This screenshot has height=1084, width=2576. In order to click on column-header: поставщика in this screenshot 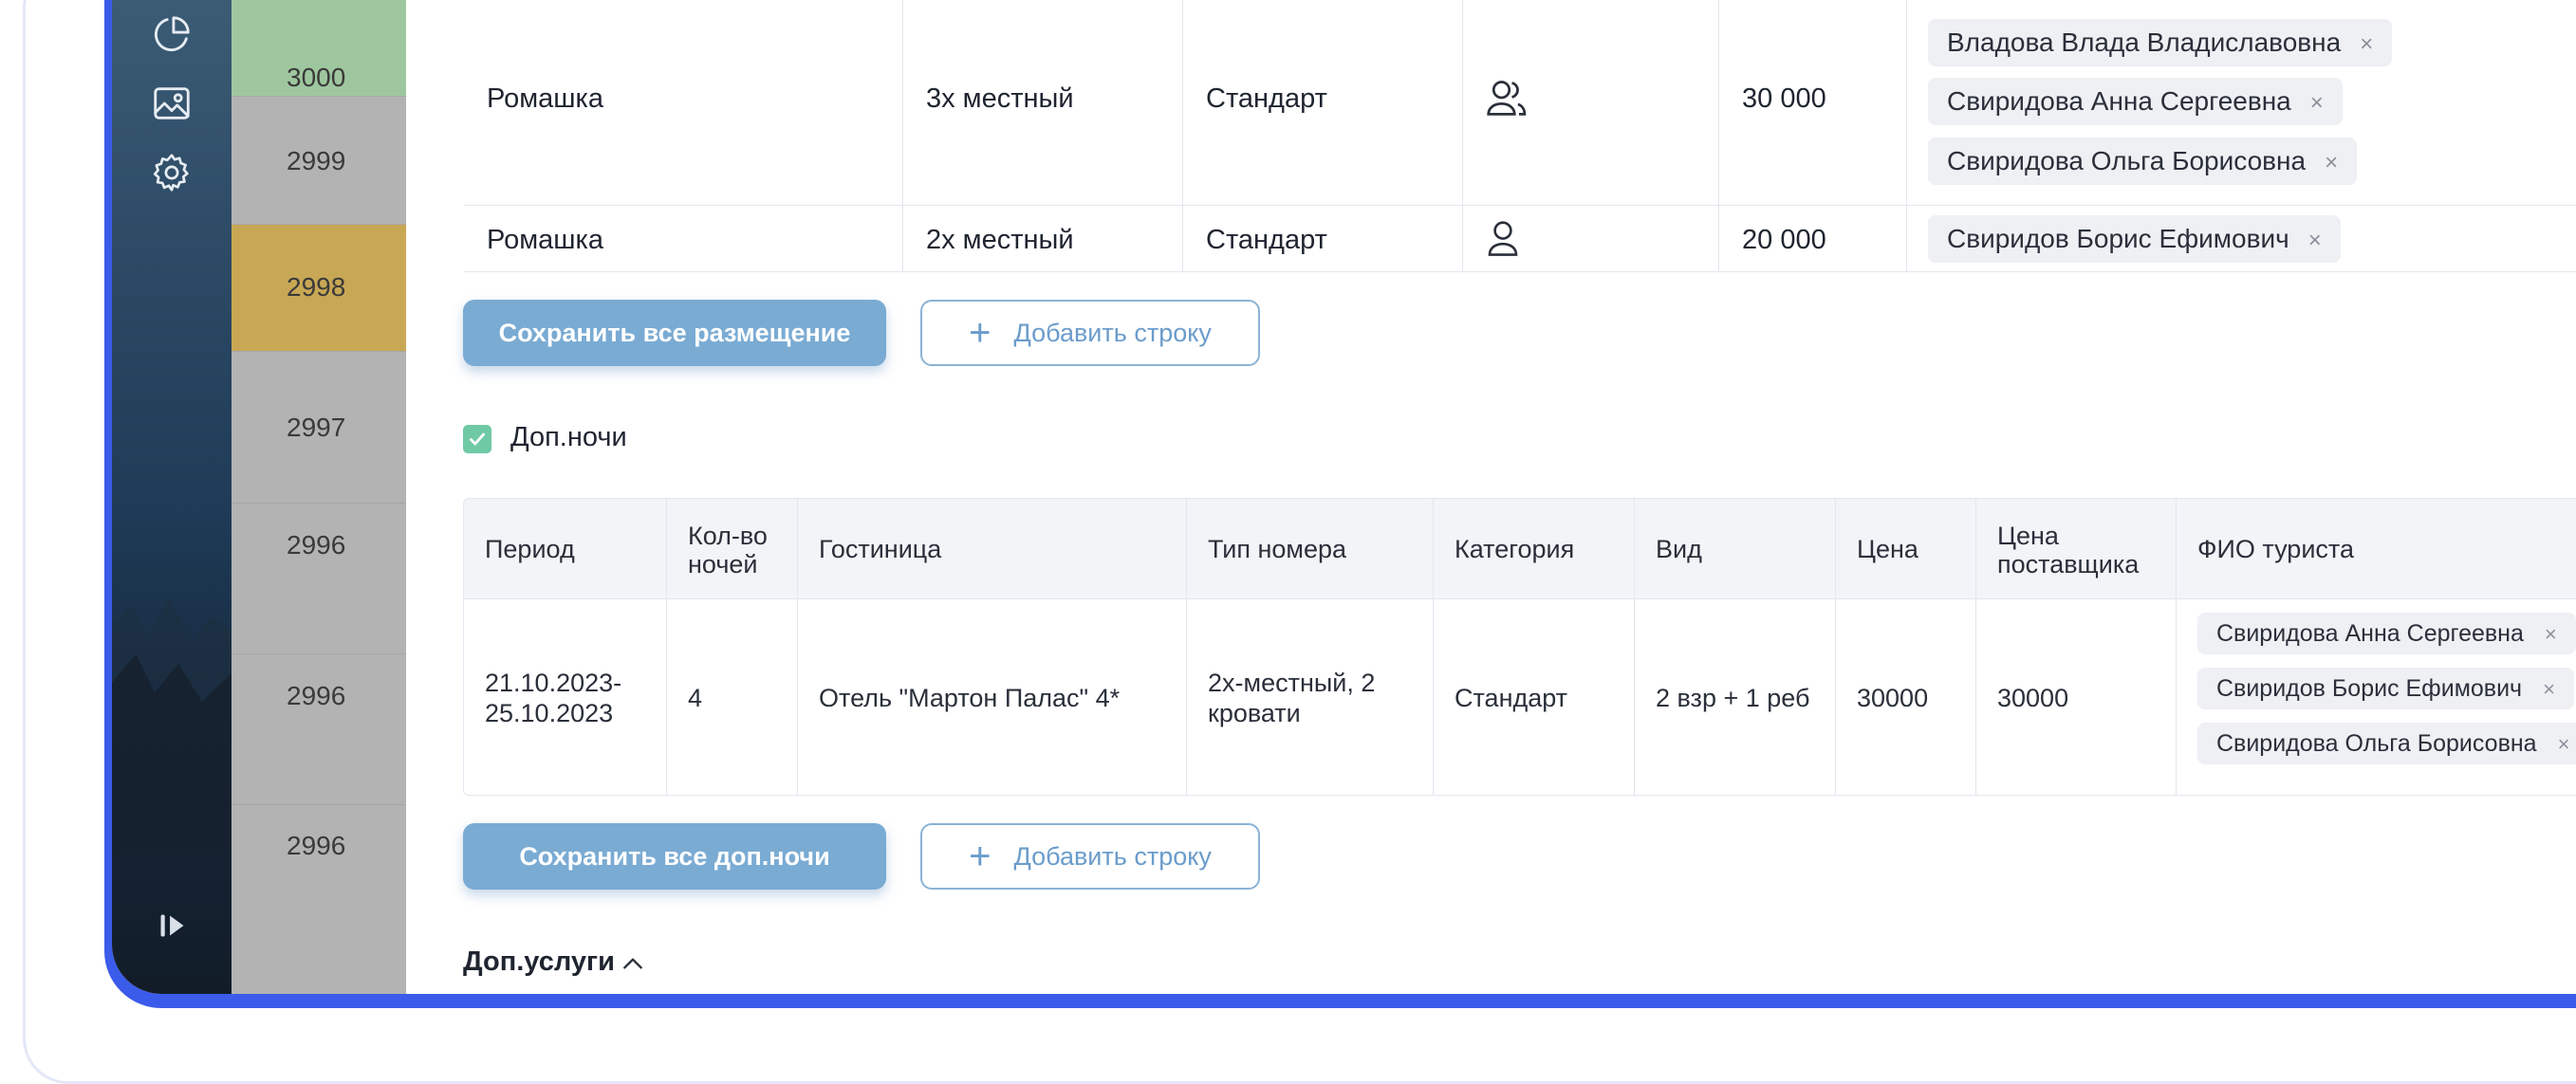, I will do `click(2068, 564)`.